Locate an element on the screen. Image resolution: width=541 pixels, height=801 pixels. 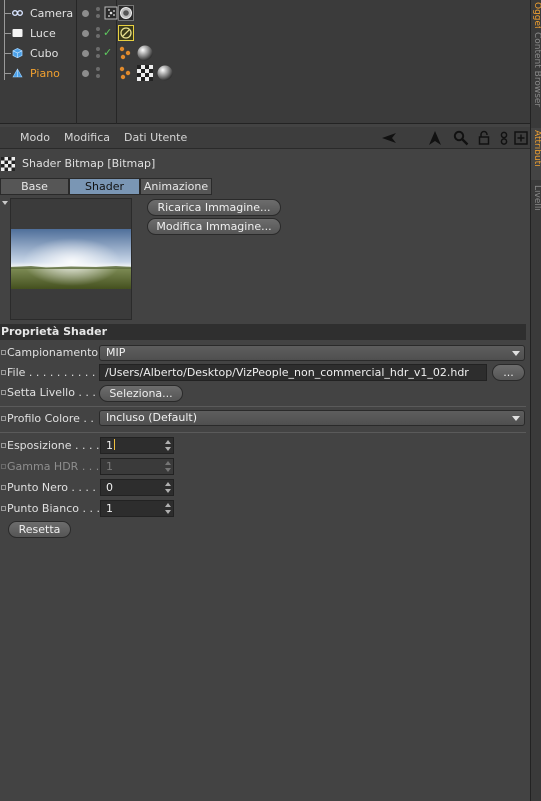
menu-modifica: Modifica is located at coordinates (87, 137).